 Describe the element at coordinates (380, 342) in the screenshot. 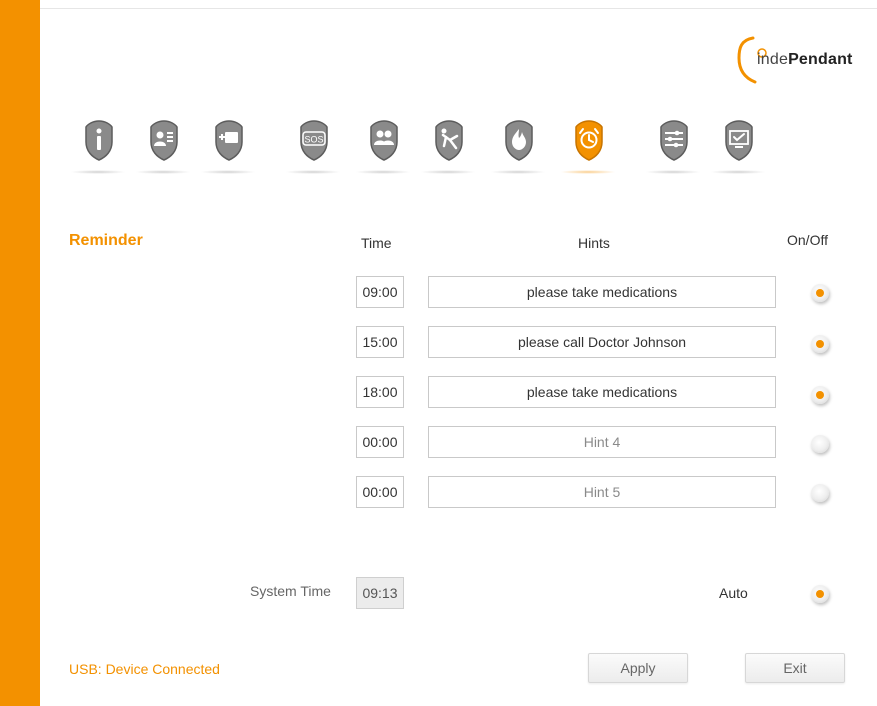

I see `reminder-time-2: 15:00` at that location.